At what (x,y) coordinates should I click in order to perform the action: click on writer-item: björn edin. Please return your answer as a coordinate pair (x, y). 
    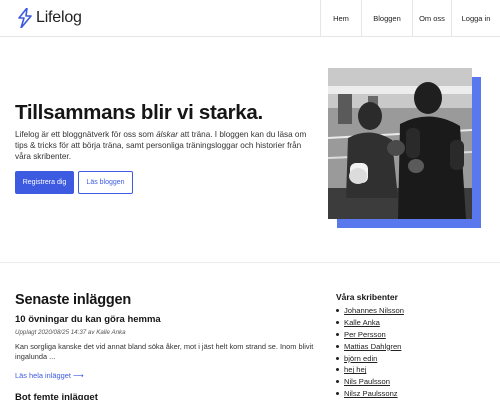
    Looking at the image, I should click on (370, 358).